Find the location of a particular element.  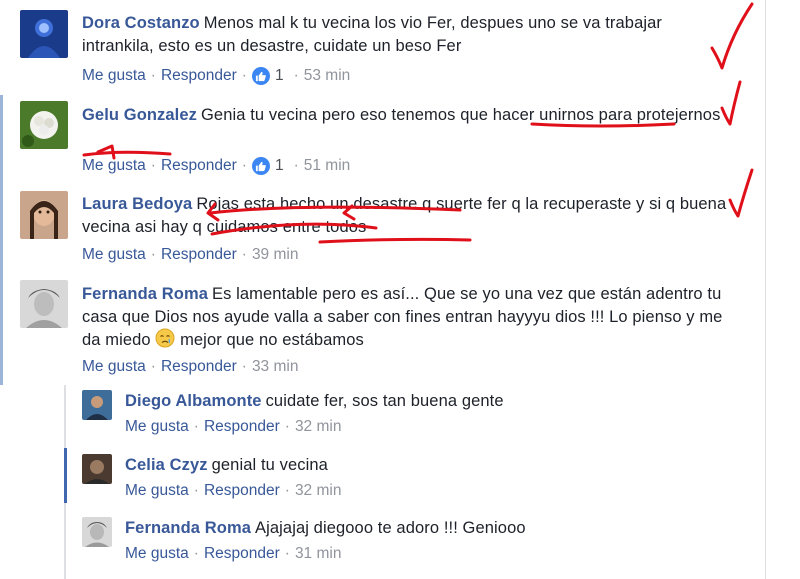

reply-body: Celia Czyz genial tu vecina is located at coordinates (425, 465).